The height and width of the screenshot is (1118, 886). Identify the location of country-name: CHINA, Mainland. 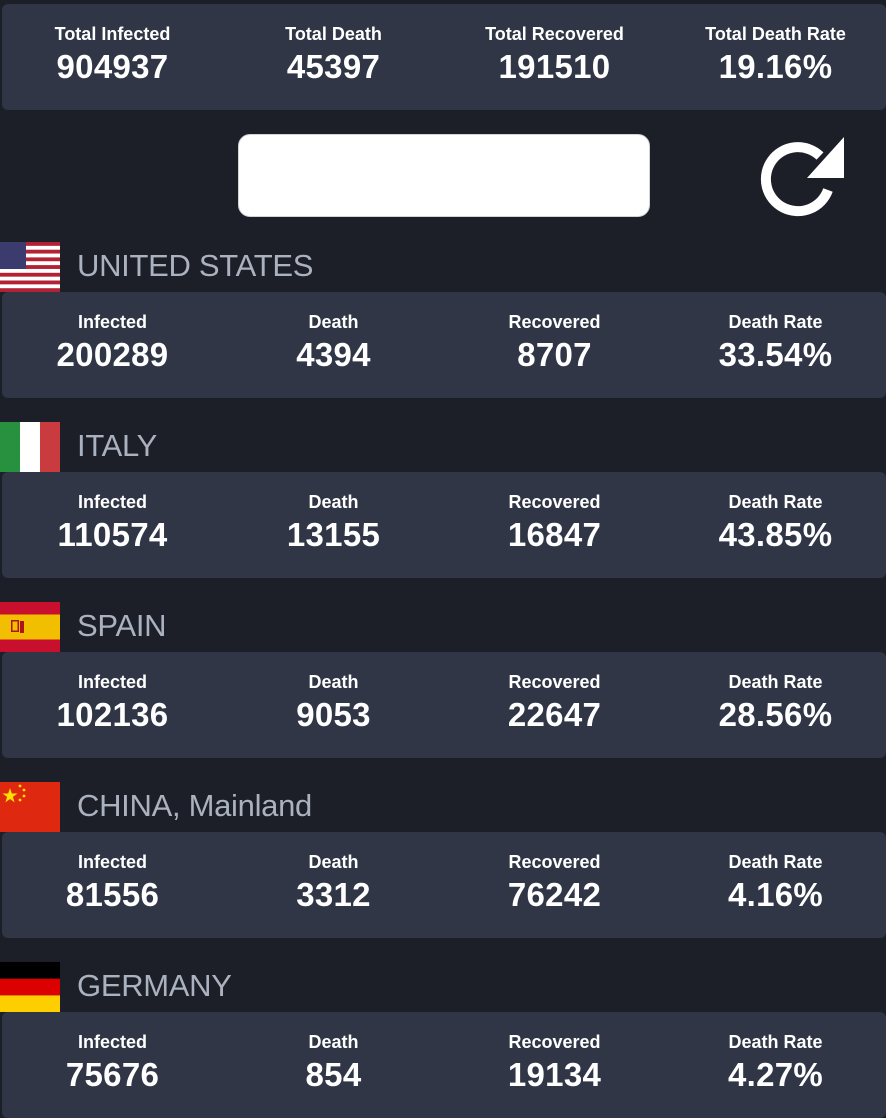
(194, 805).